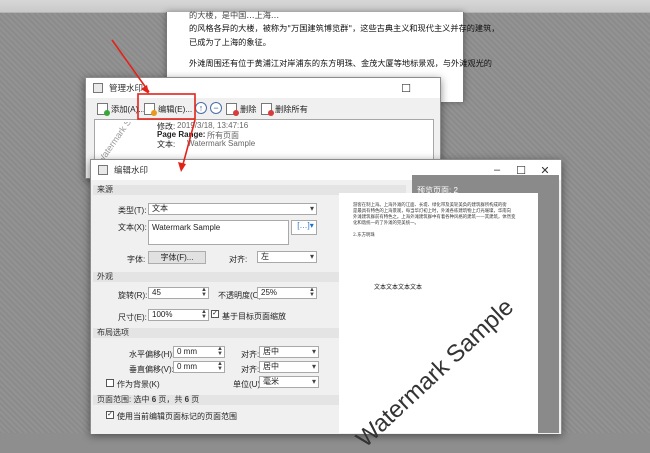 This screenshot has height=453, width=650. Describe the element at coordinates (215, 314) in the screenshot. I see `relative-scale-checkbox: ✓` at that location.